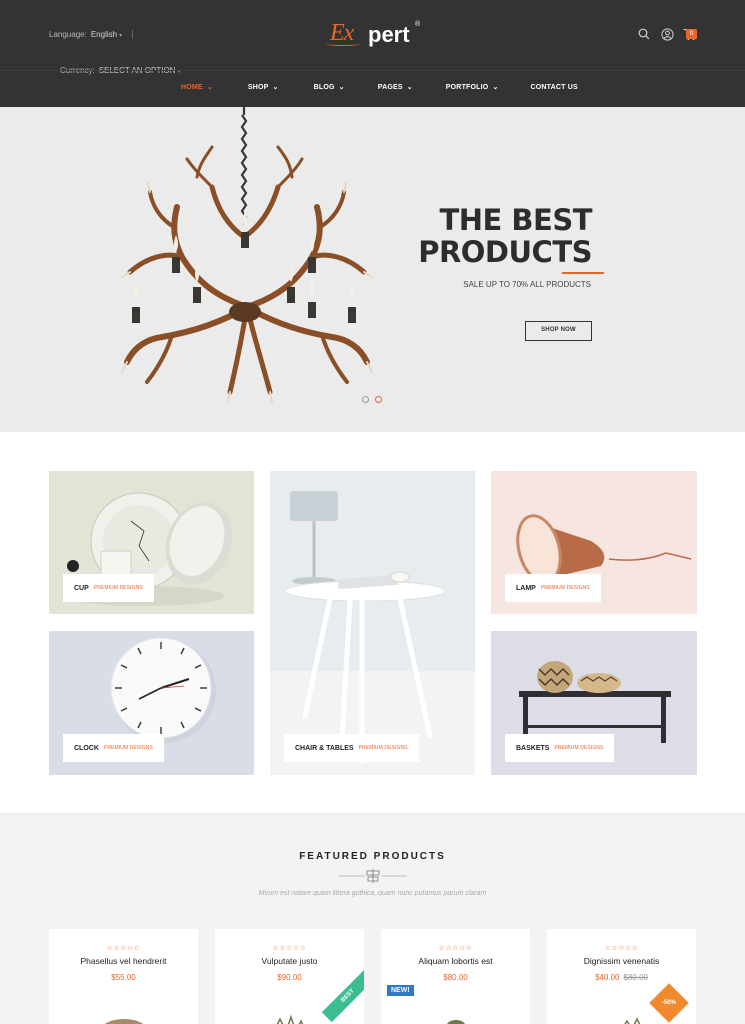 Image resolution: width=745 pixels, height=1024 pixels. What do you see at coordinates (372, 70) in the screenshot?
I see `header-divider` at bounding box center [372, 70].